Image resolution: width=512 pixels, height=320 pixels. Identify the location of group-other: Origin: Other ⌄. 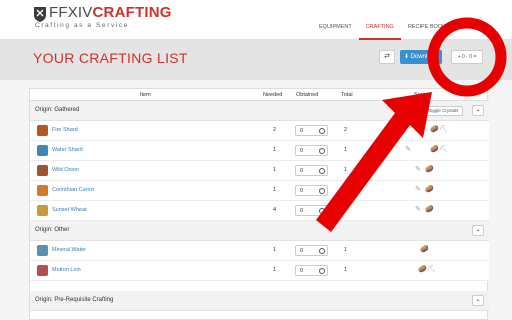
(259, 231).